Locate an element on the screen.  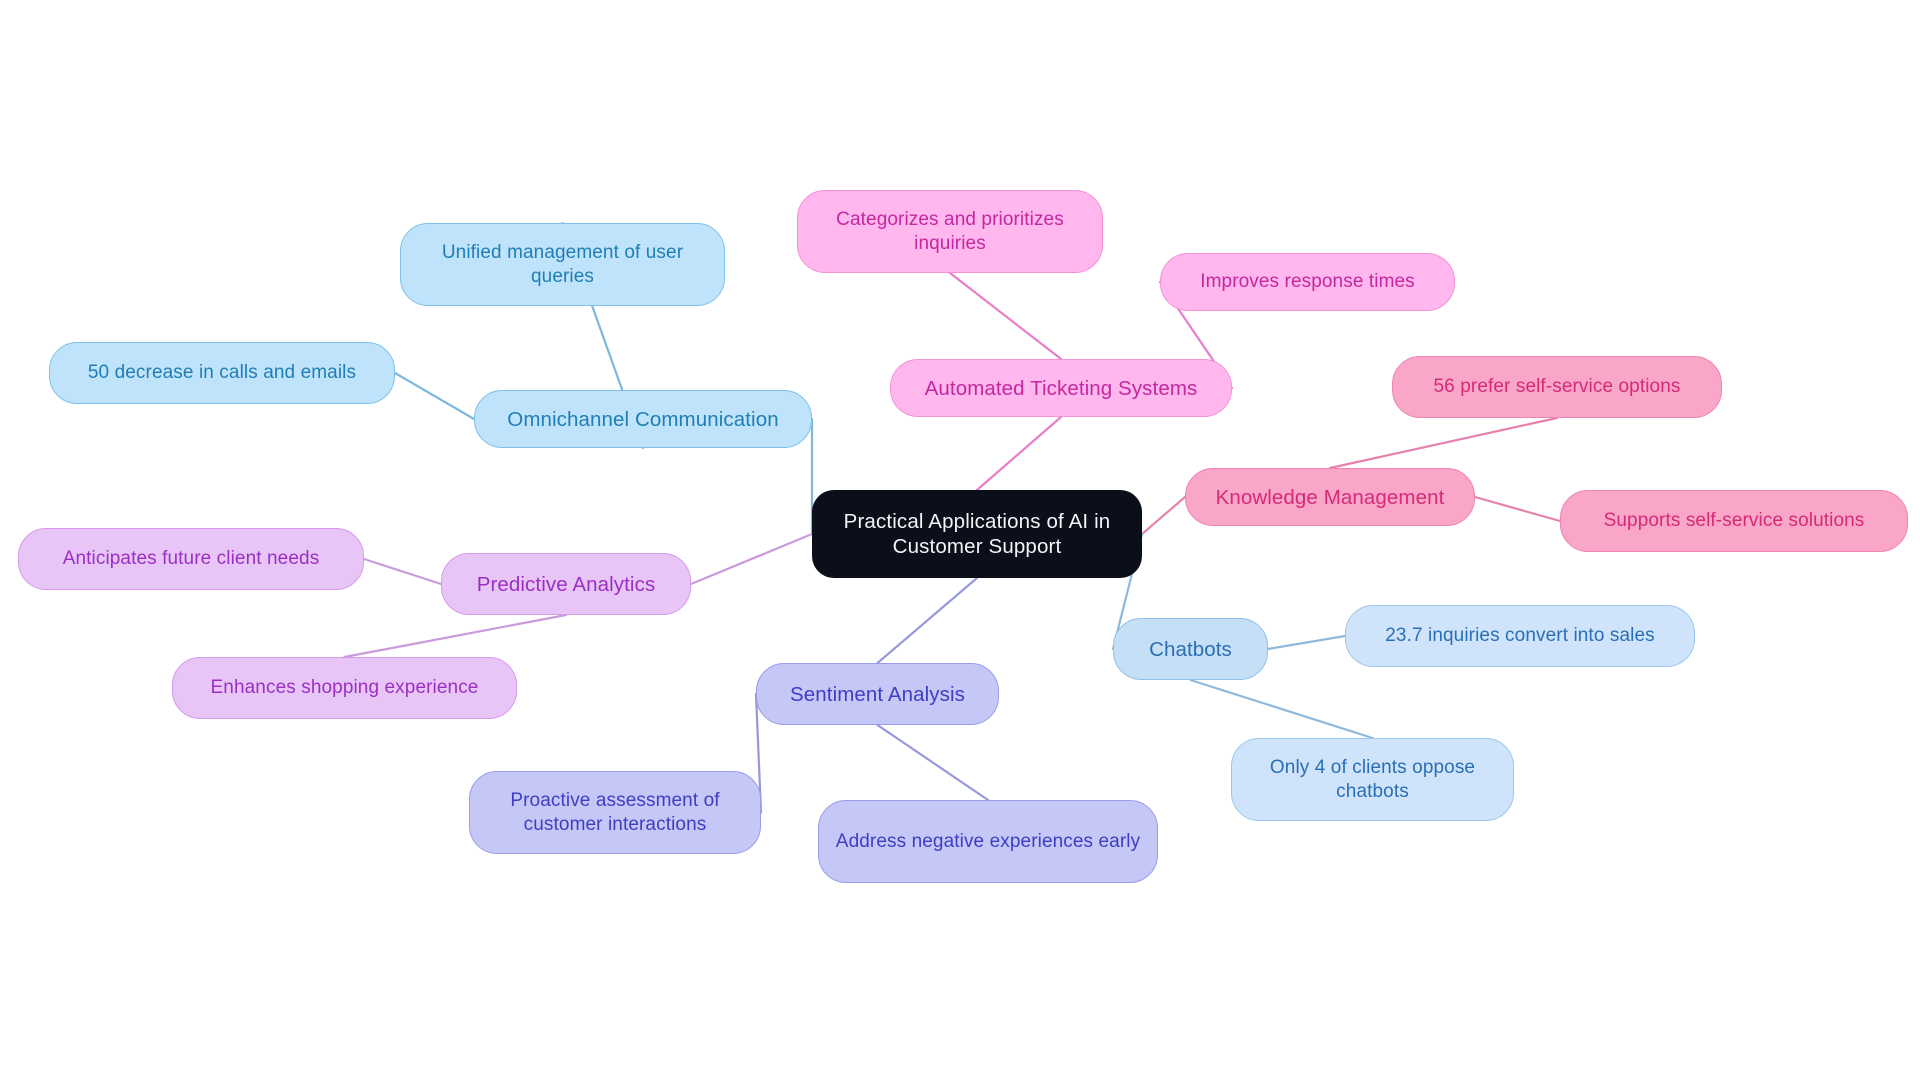
leaf-node-anticipates-client-needs-label: Anticipates future client needs is located at coordinates (191, 559).